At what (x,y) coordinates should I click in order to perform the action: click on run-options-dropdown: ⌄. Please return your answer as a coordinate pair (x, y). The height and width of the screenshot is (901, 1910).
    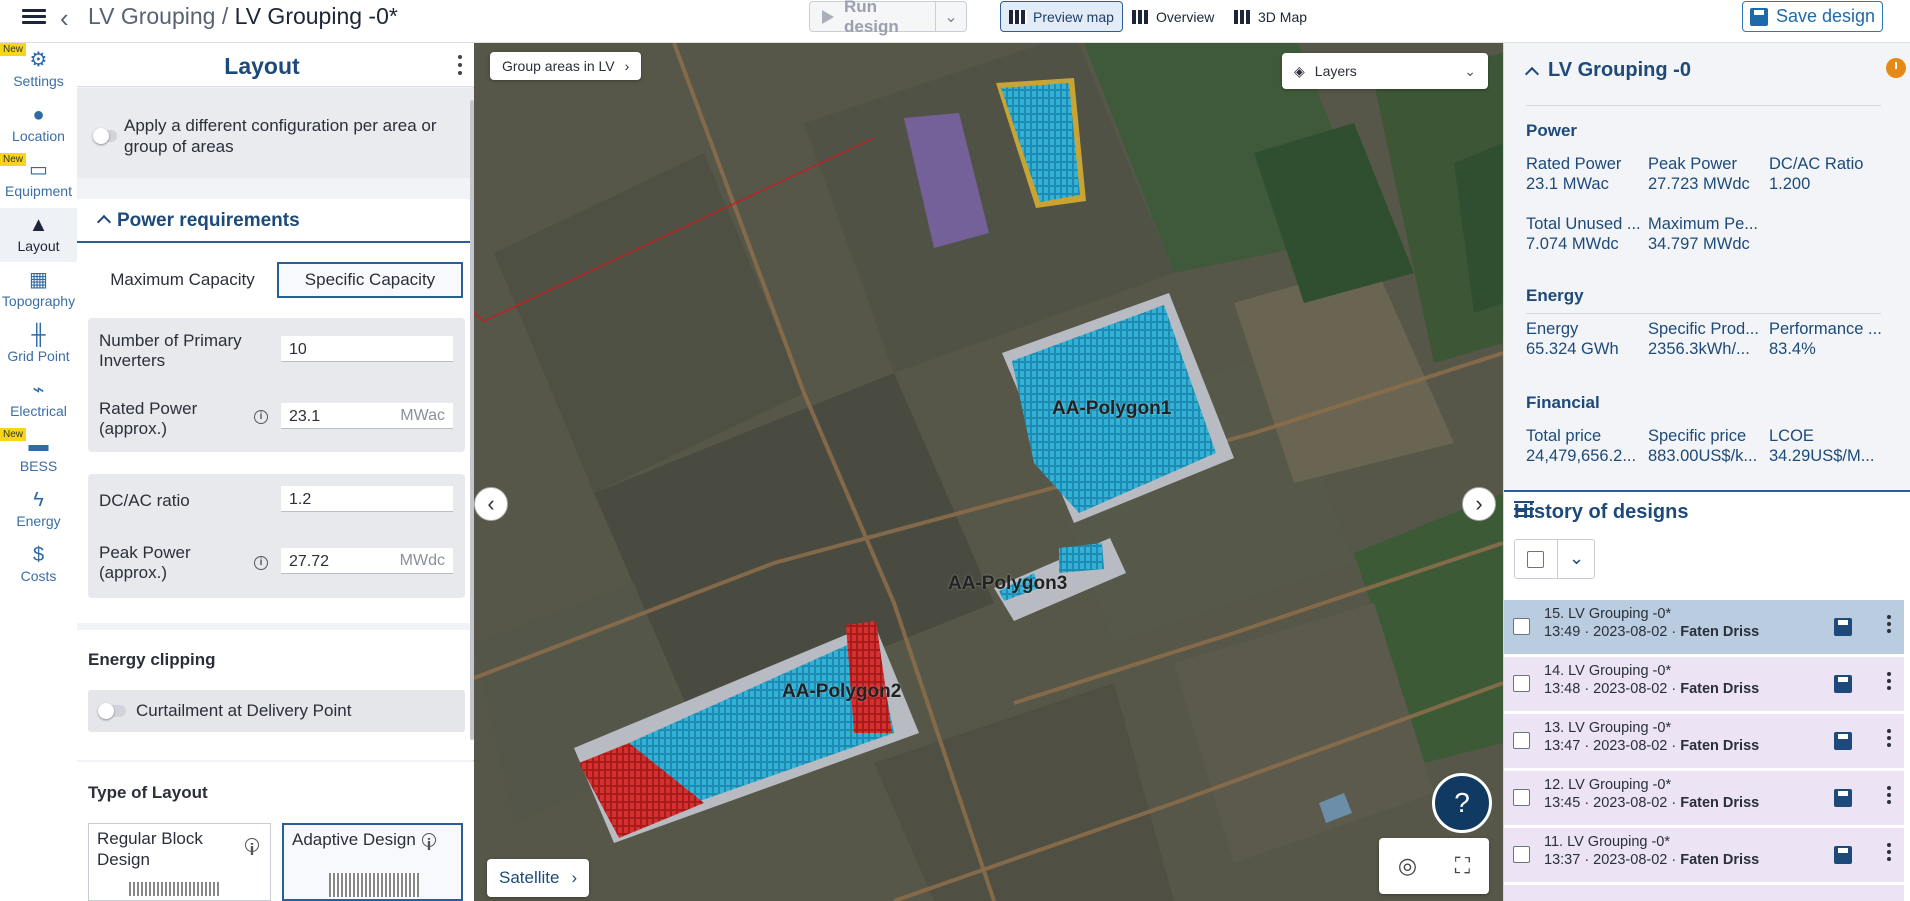
    Looking at the image, I should click on (951, 16).